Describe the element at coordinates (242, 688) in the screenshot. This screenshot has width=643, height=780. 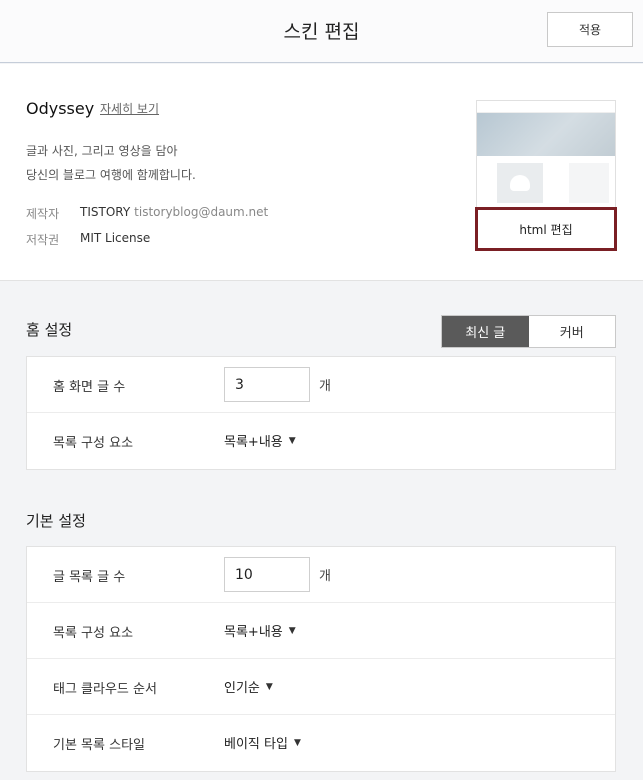
I see `tag-order-value: 인기순` at that location.